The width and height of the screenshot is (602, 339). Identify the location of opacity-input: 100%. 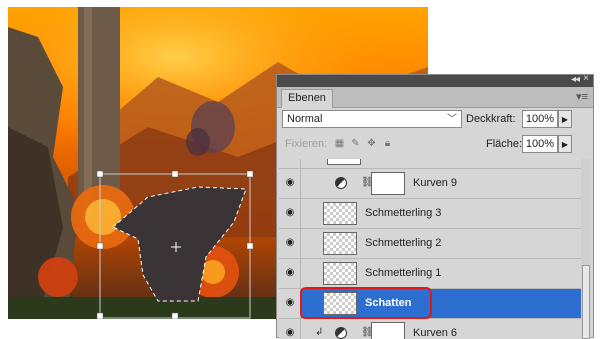
(540, 119).